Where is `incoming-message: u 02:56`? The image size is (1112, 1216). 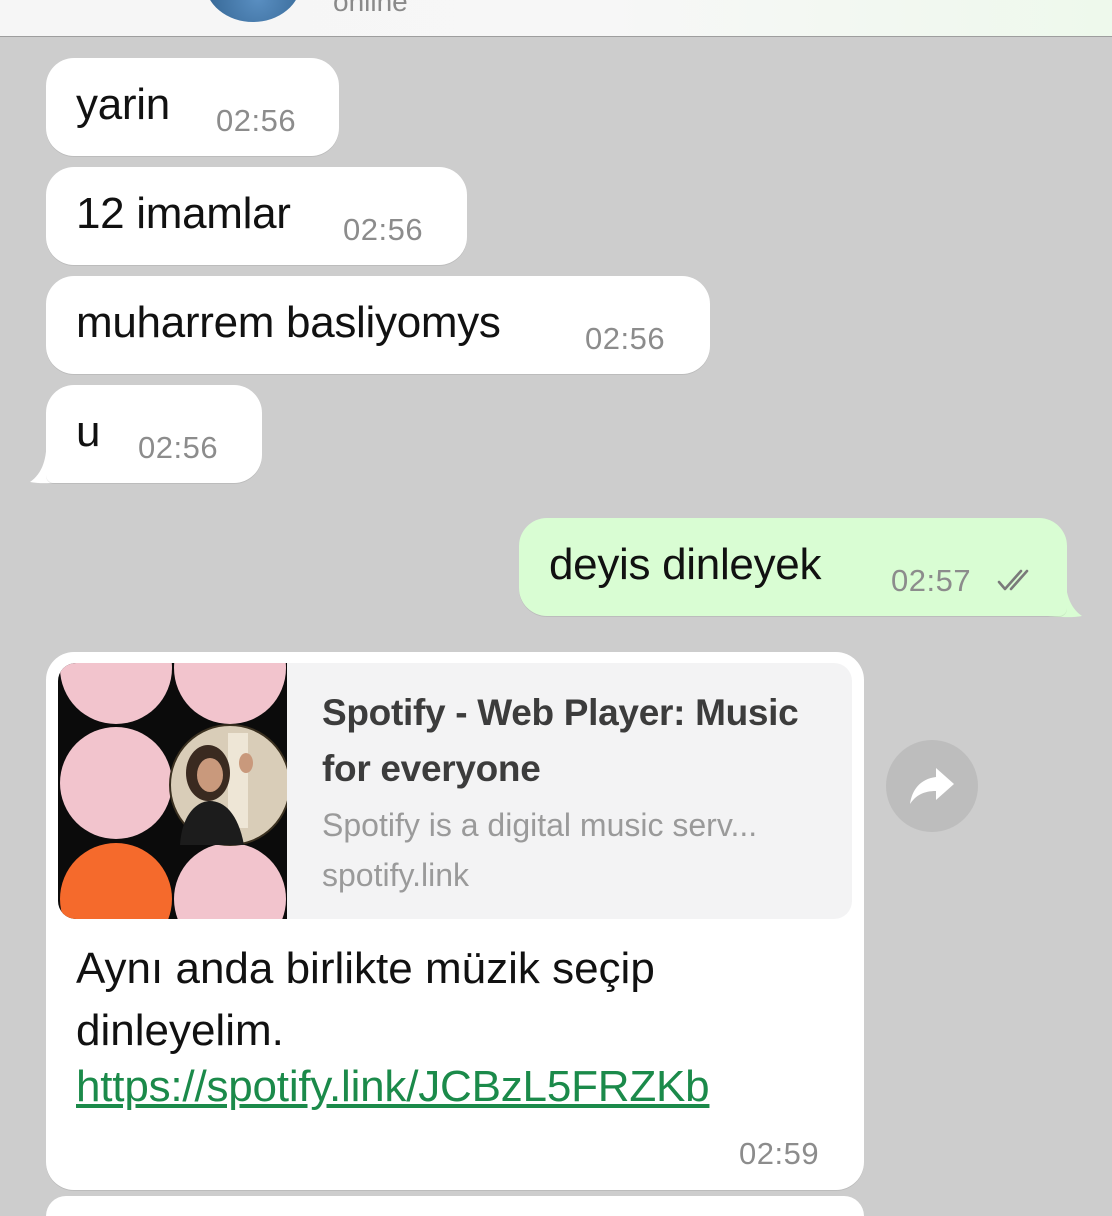 incoming-message: u 02:56 is located at coordinates (154, 434).